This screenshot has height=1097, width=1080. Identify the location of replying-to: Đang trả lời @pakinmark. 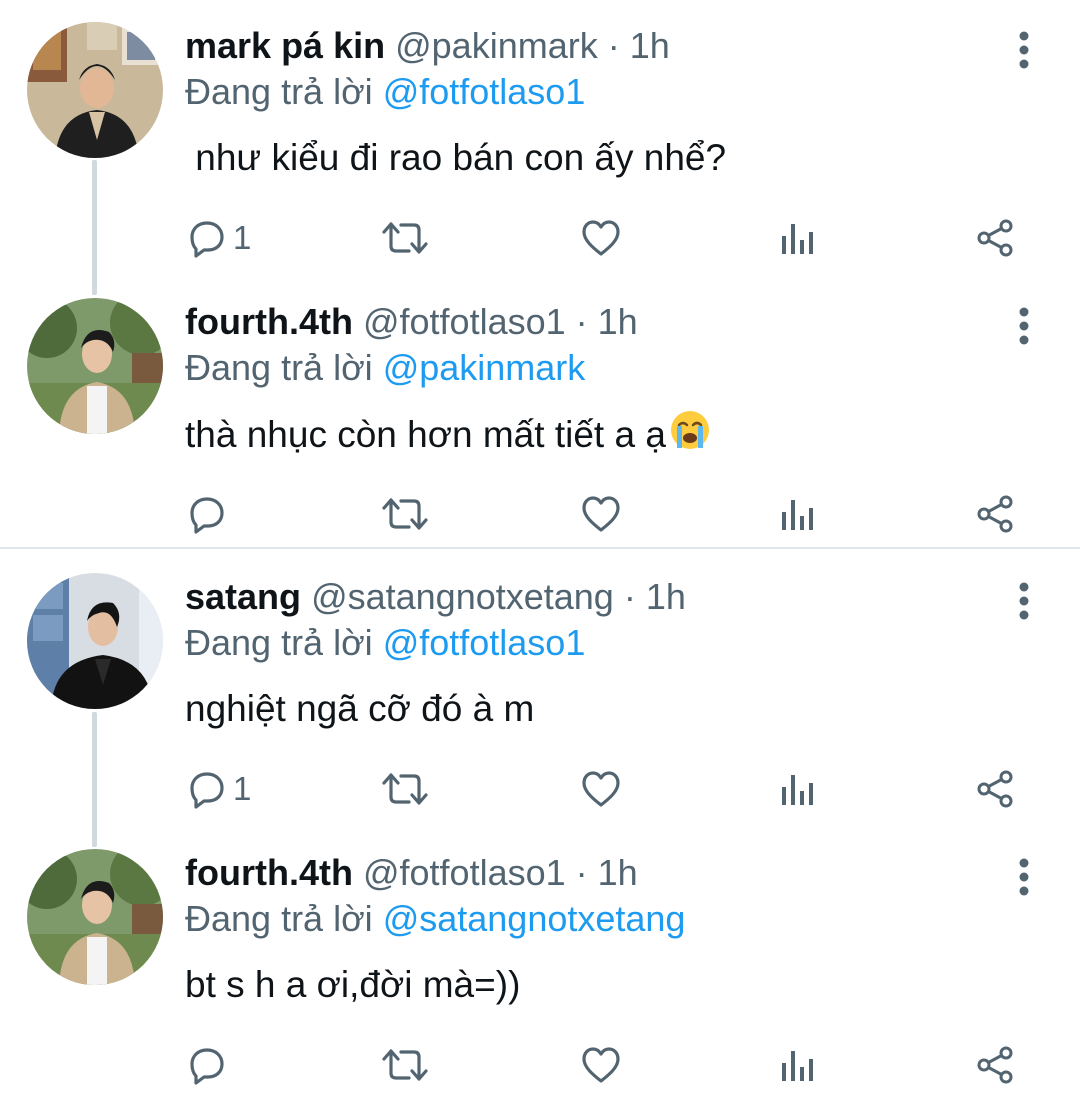
(385, 368).